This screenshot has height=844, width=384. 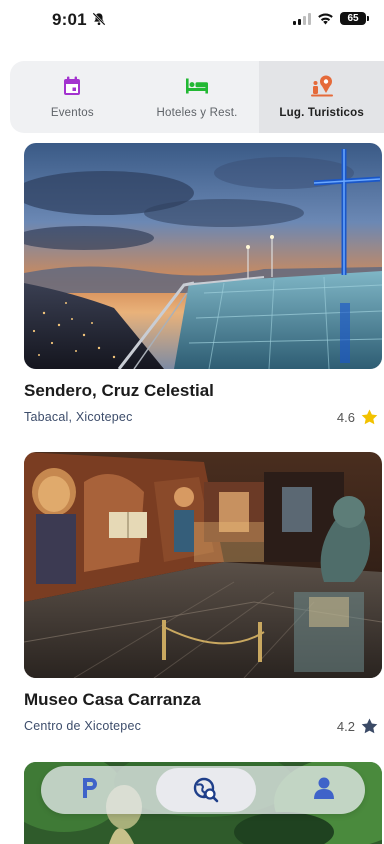 I want to click on nav-profile, so click(x=324, y=790).